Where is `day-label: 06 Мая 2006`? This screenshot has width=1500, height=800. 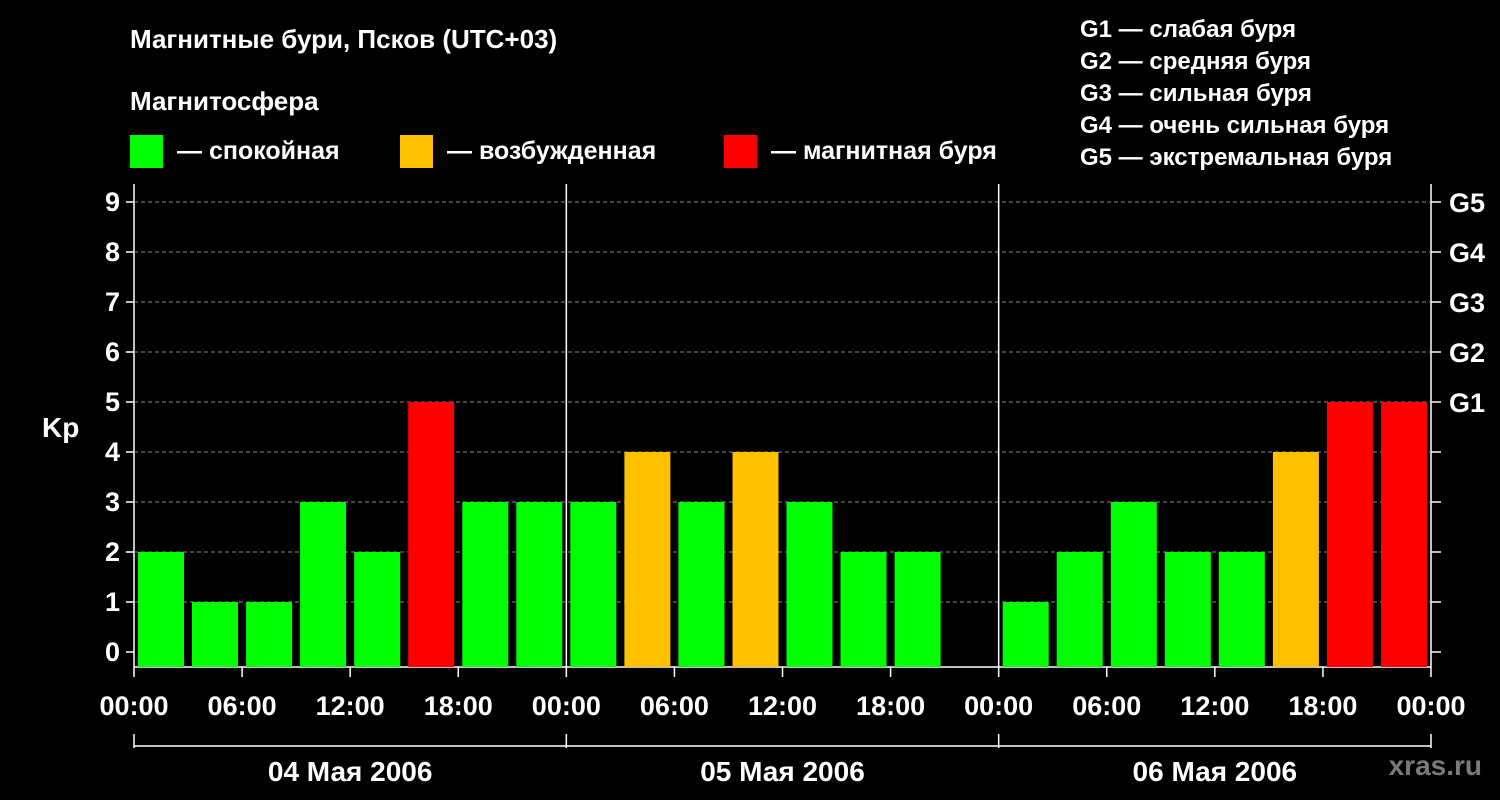 day-label: 06 Мая 2006 is located at coordinates (1215, 771).